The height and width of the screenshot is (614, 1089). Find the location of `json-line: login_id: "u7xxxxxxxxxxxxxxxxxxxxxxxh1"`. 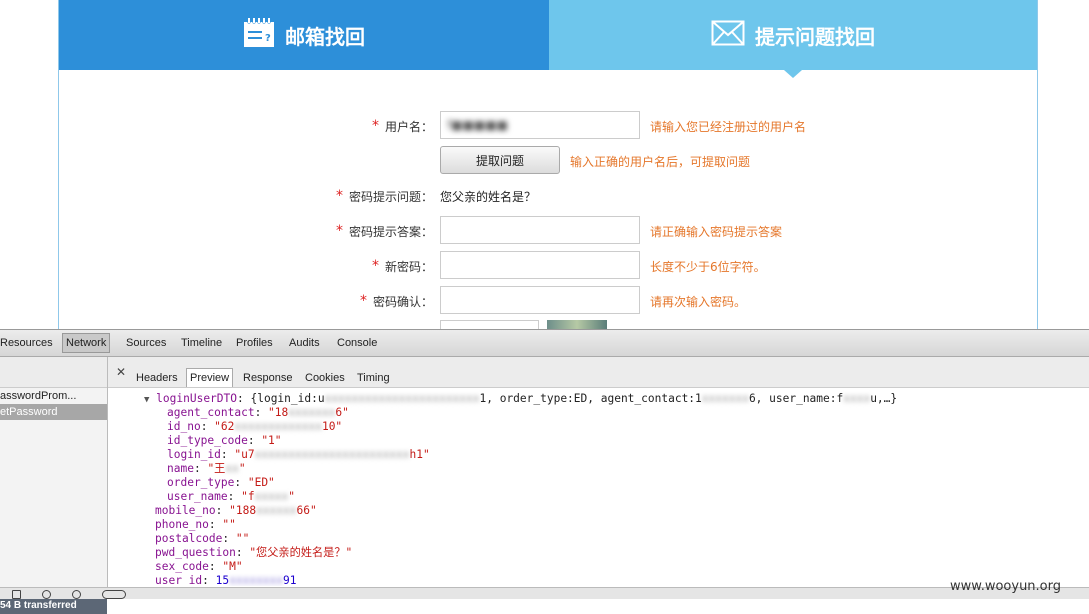

json-line: login_id: "u7xxxxxxxxxxxxxxxxxxxxxxxh1" is located at coordinates (298, 454).